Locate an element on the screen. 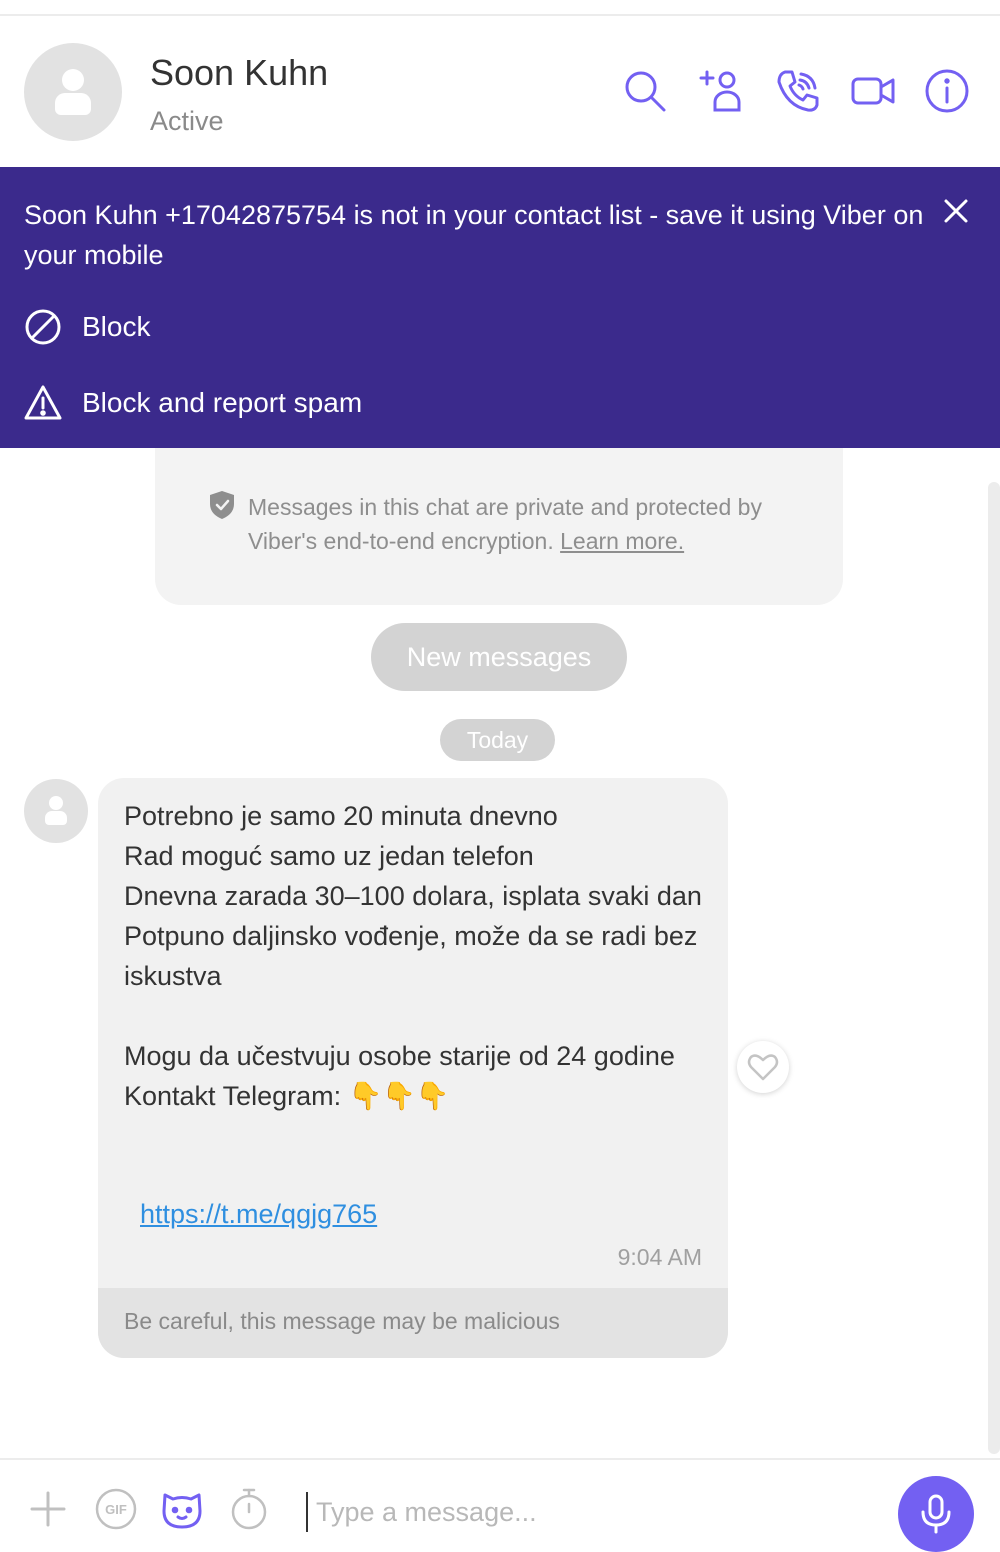  voice-message-button is located at coordinates (936, 1514).